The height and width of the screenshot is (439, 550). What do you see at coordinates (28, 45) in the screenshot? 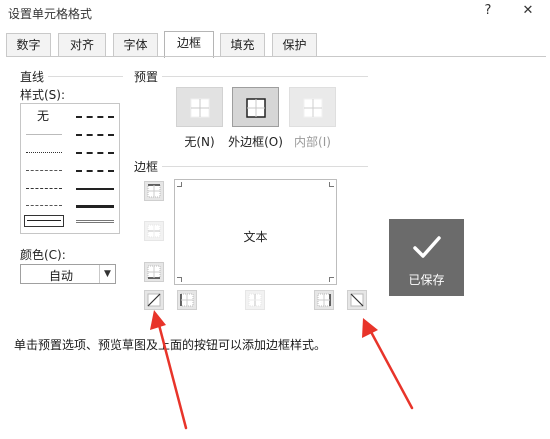
I see `tab-number: 数字` at bounding box center [28, 45].